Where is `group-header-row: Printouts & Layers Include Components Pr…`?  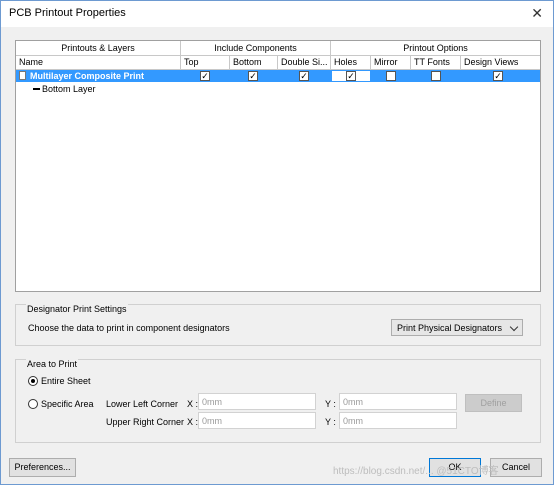
group-header-row: Printouts & Layers Include Components Pr… is located at coordinates (278, 48).